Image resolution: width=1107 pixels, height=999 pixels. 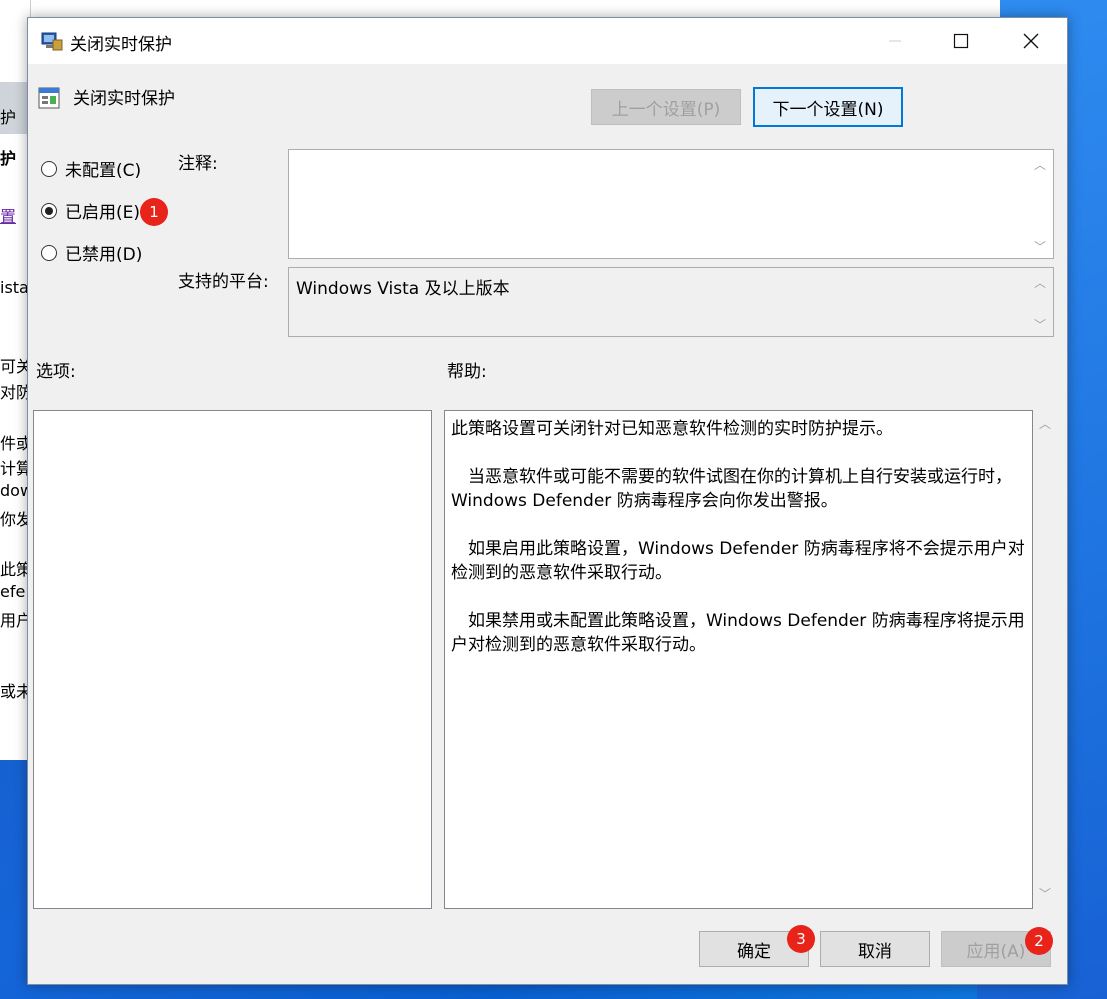 What do you see at coordinates (124, 99) in the screenshot?
I see `setting-header-title: 关闭实时保护` at bounding box center [124, 99].